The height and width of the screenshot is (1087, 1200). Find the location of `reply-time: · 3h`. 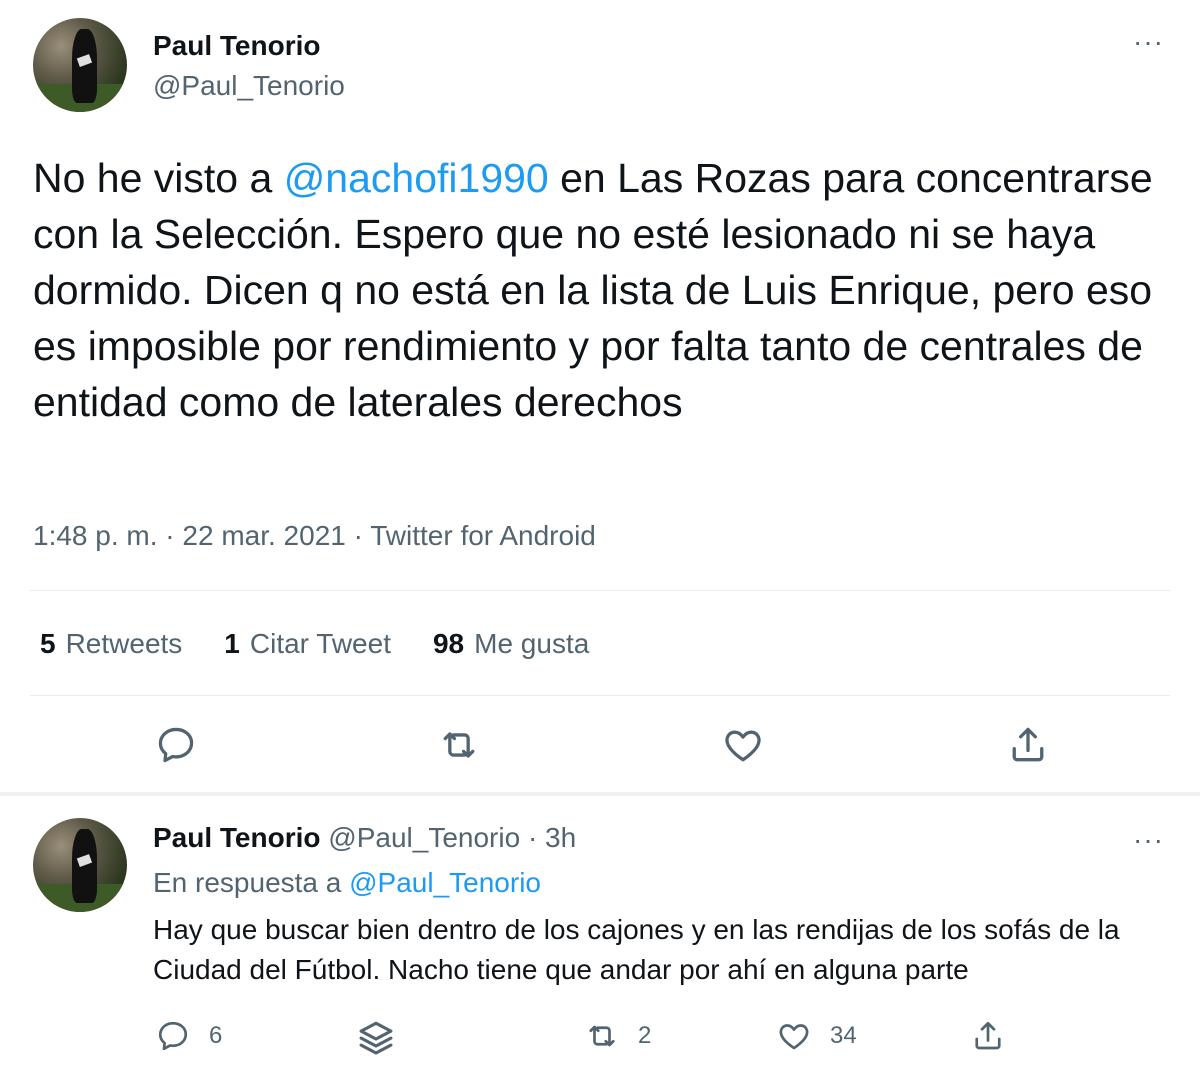

reply-time: · 3h is located at coordinates (552, 837).